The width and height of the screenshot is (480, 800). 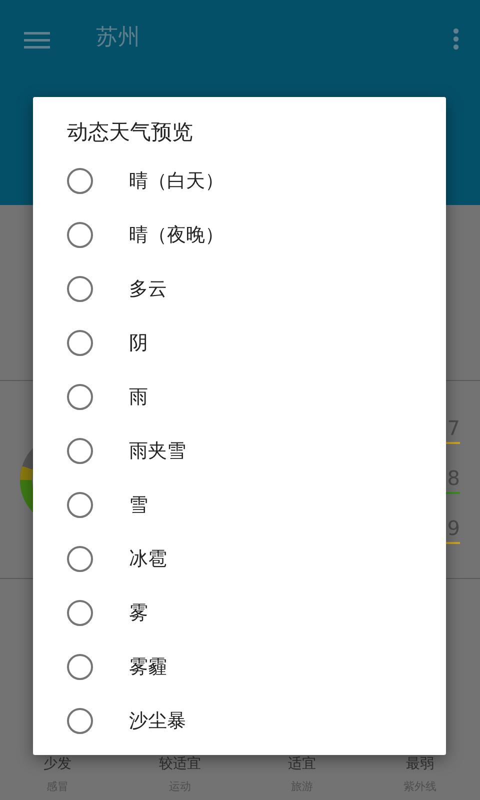 What do you see at coordinates (148, 559) in the screenshot?
I see `option-label: 冰雹` at bounding box center [148, 559].